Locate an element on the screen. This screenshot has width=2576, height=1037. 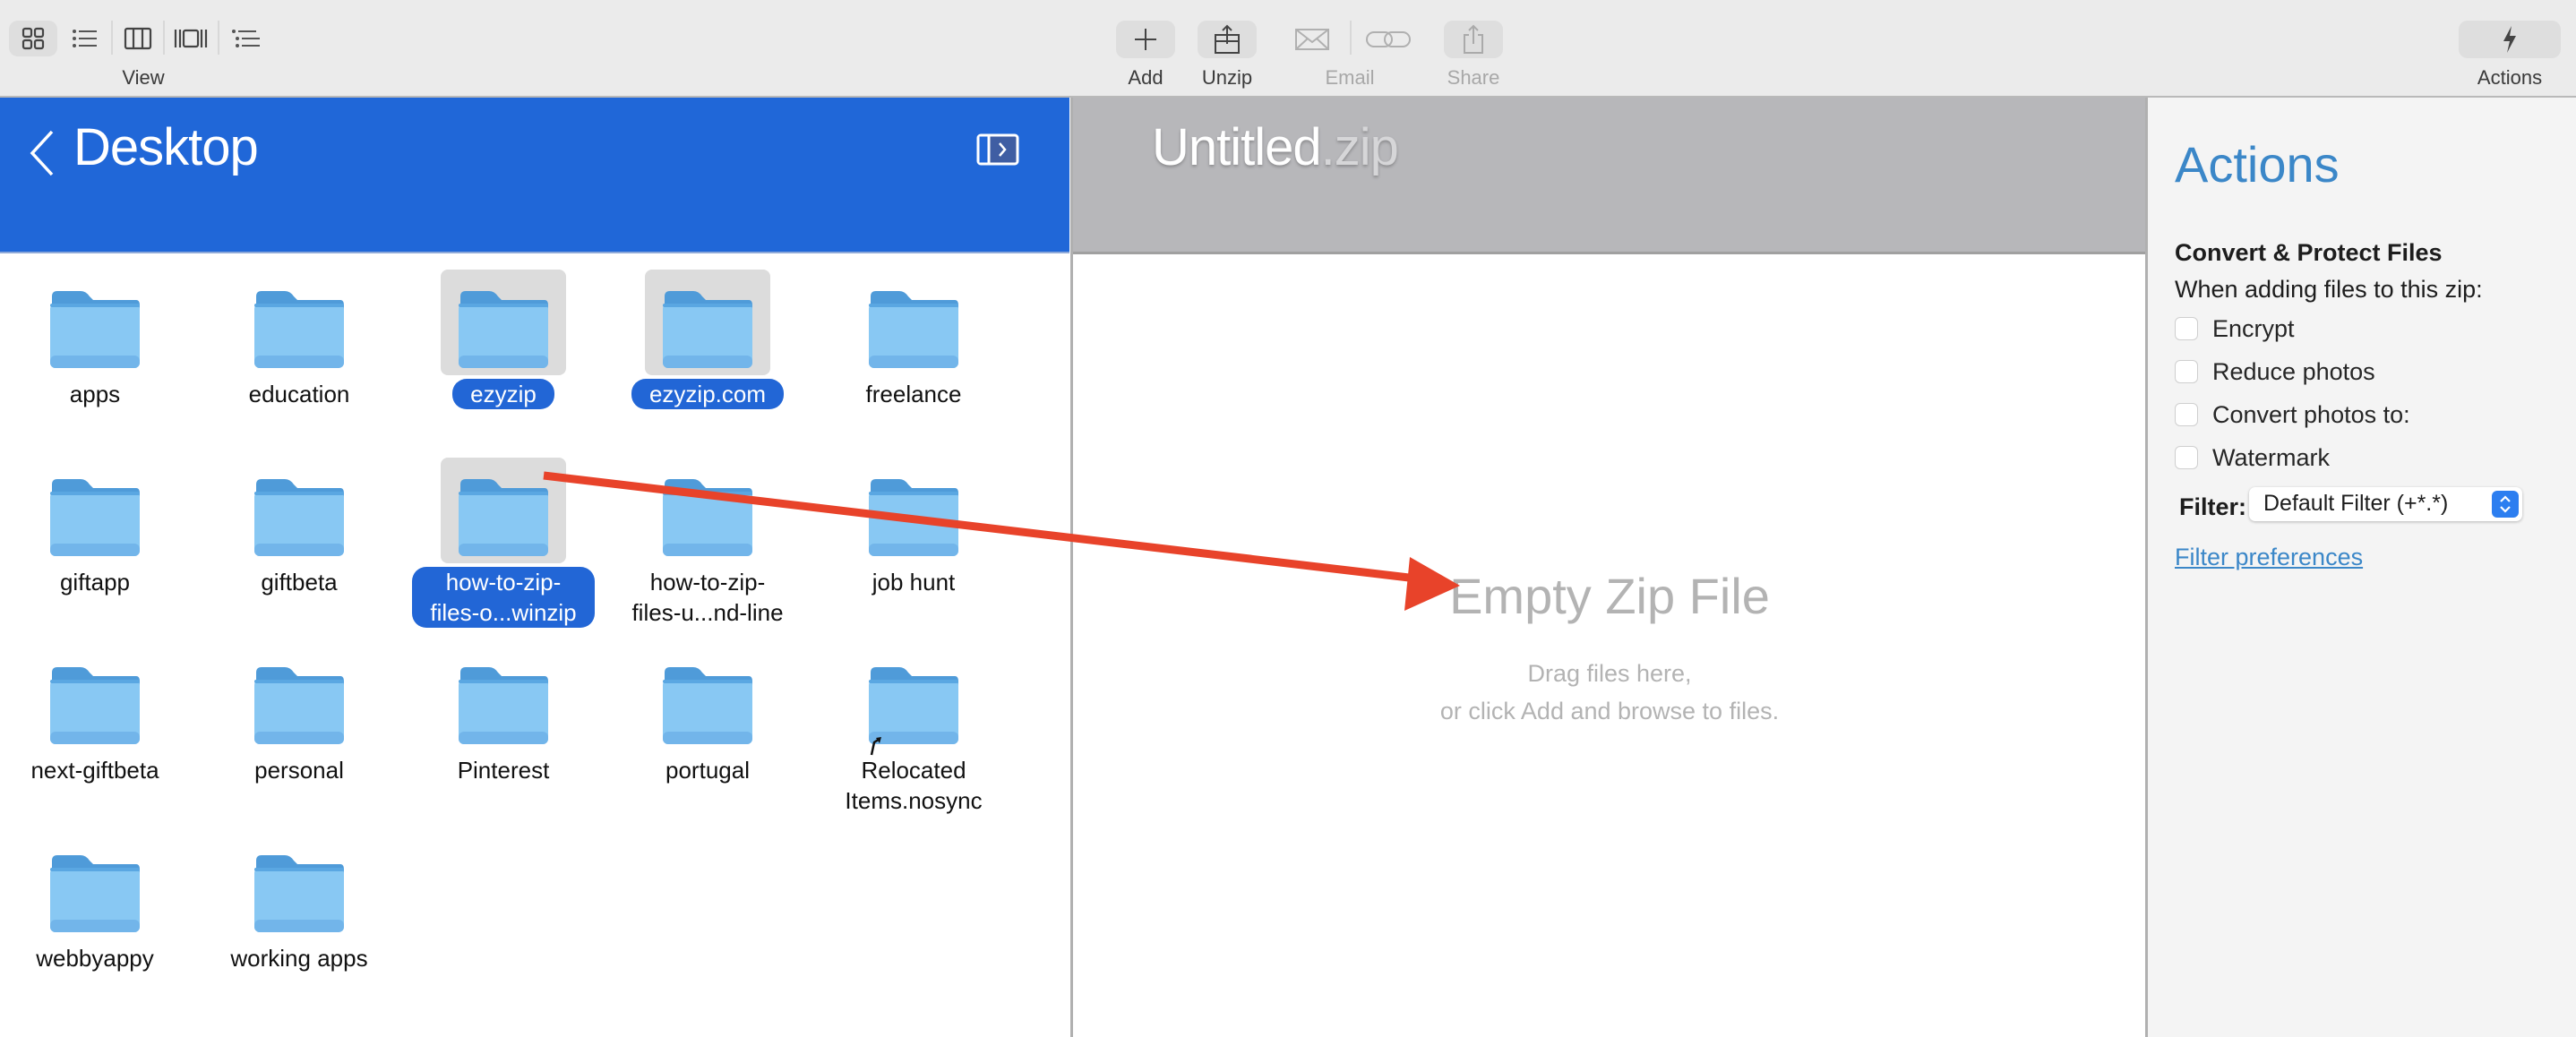
columns-icon is located at coordinates (138, 38).